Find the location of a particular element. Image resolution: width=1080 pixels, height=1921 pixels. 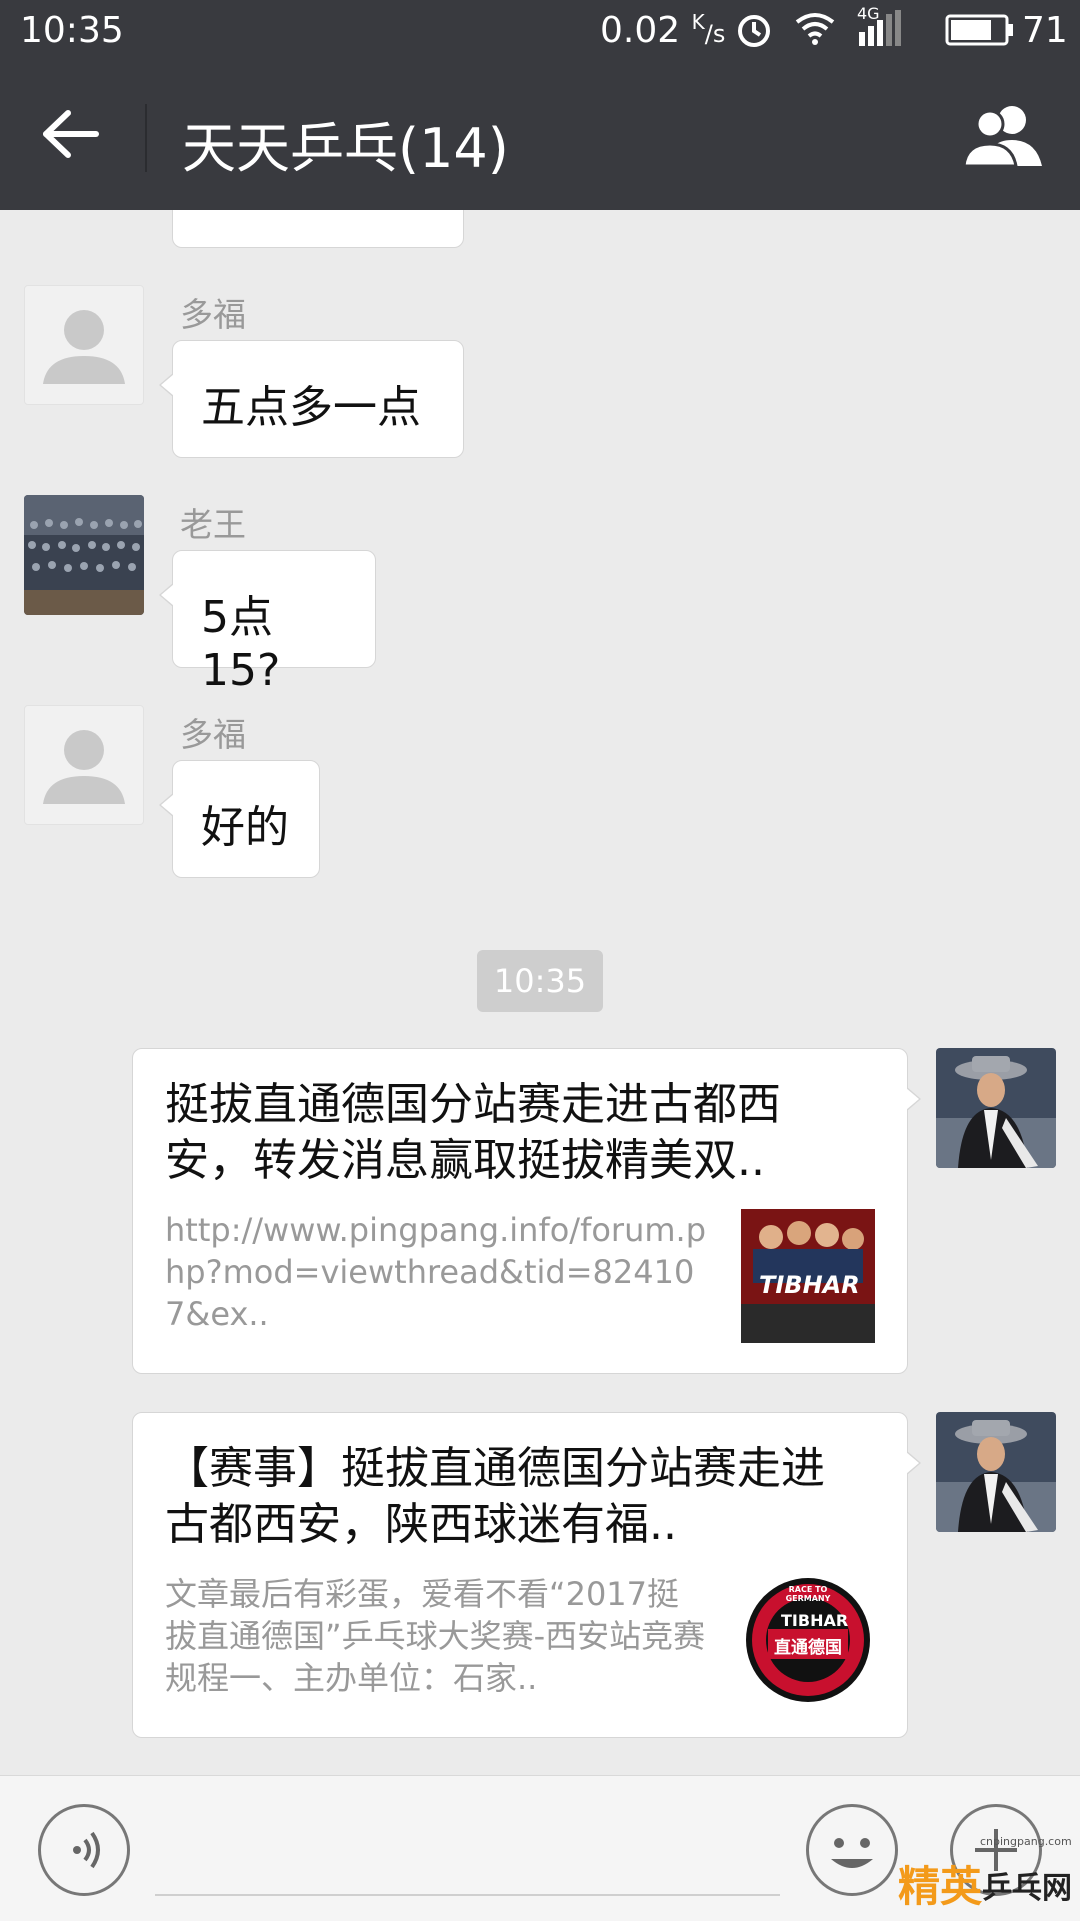

message-text: 好的 is located at coordinates (245, 827).